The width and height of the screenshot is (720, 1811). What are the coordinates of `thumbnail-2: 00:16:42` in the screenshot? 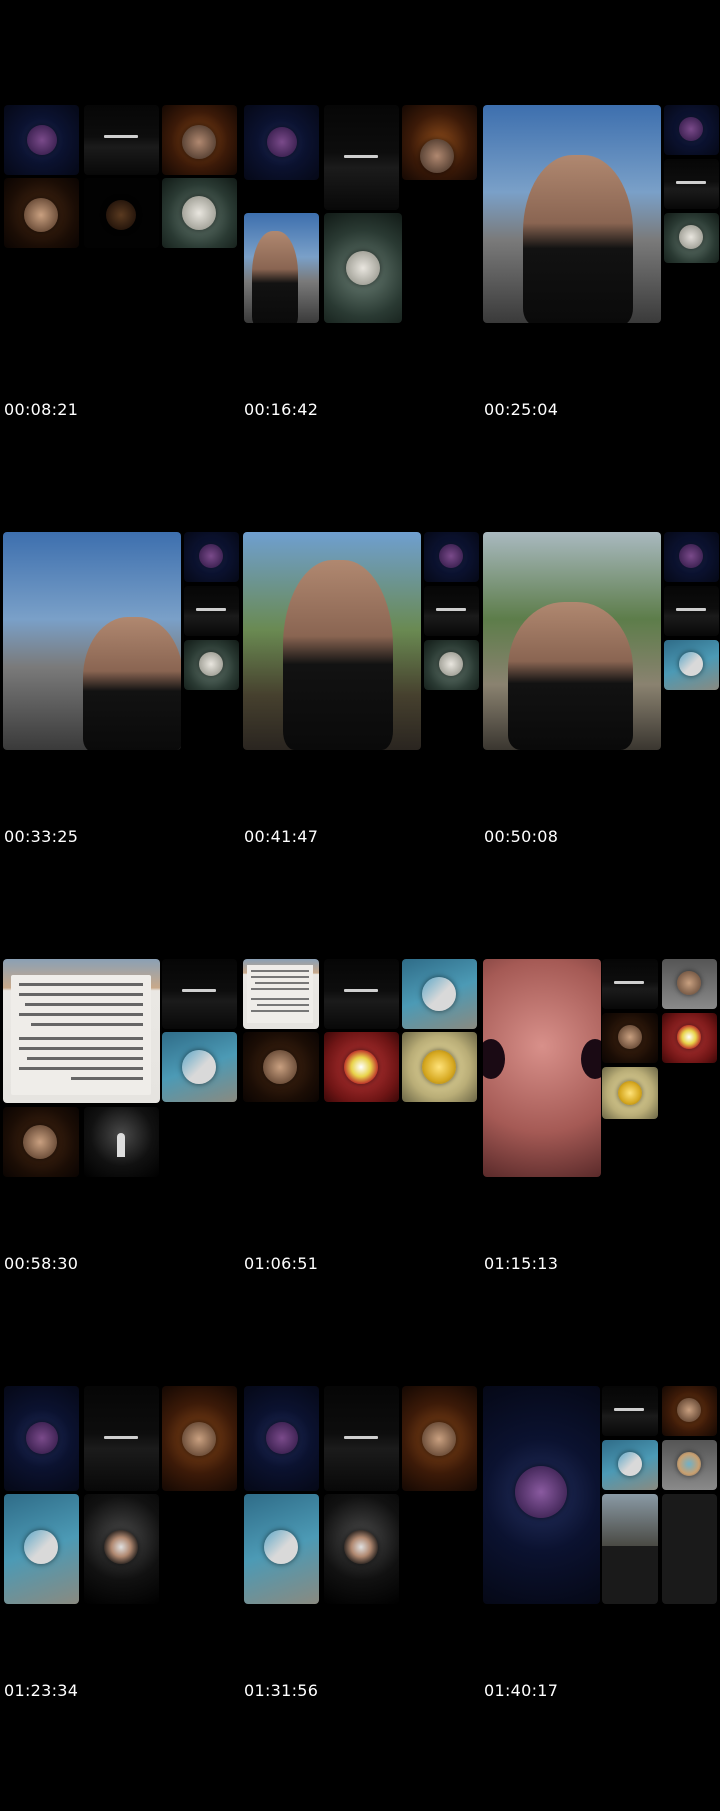 It's located at (360, 316).